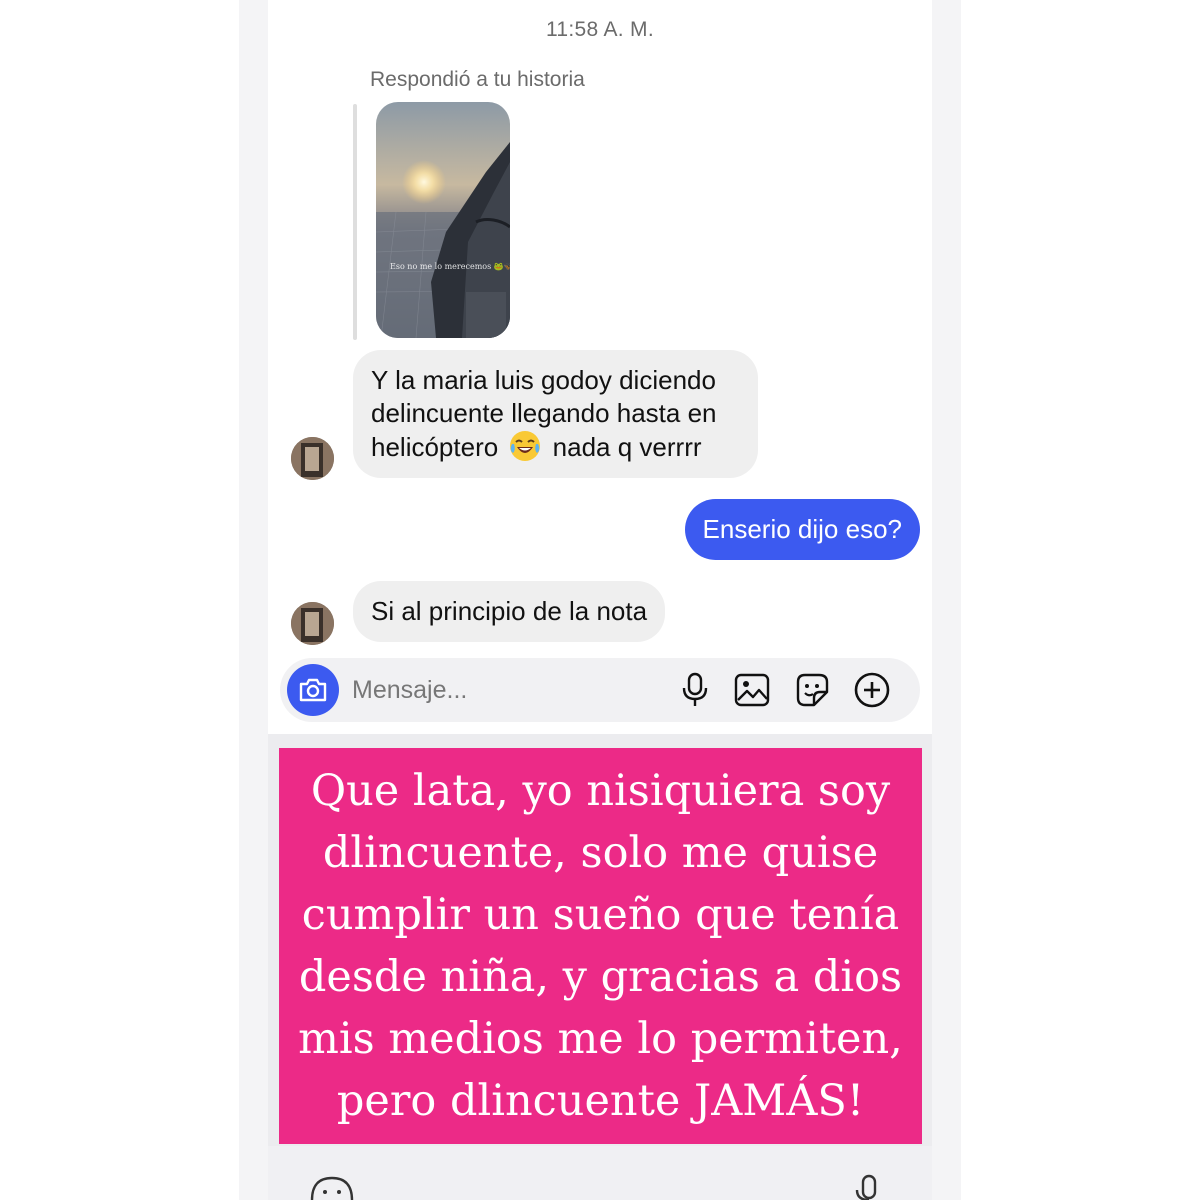 This screenshot has height=1200, width=1200. Describe the element at coordinates (502, 690) in the screenshot. I see `message-input` at that location.